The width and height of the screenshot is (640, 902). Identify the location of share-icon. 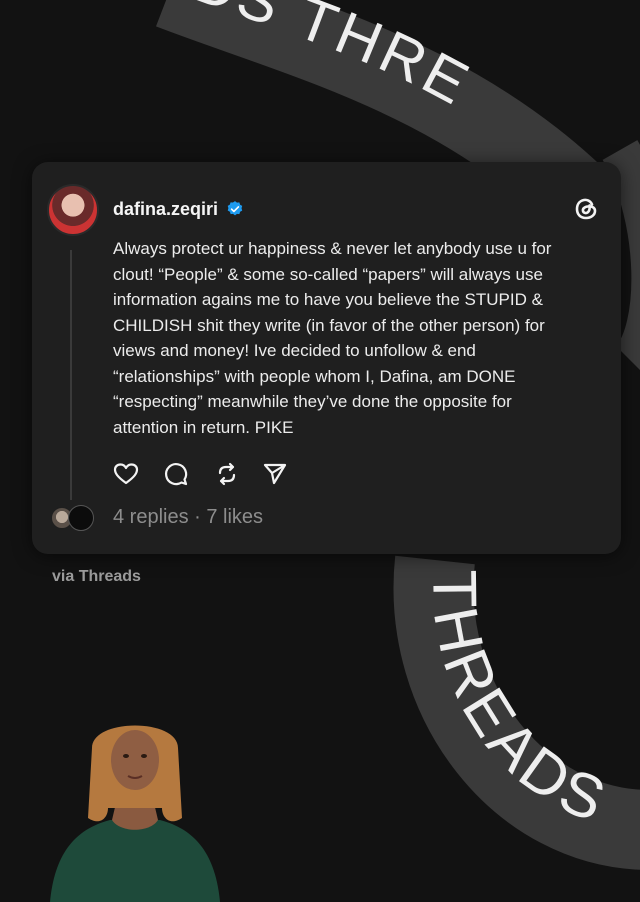
(275, 474).